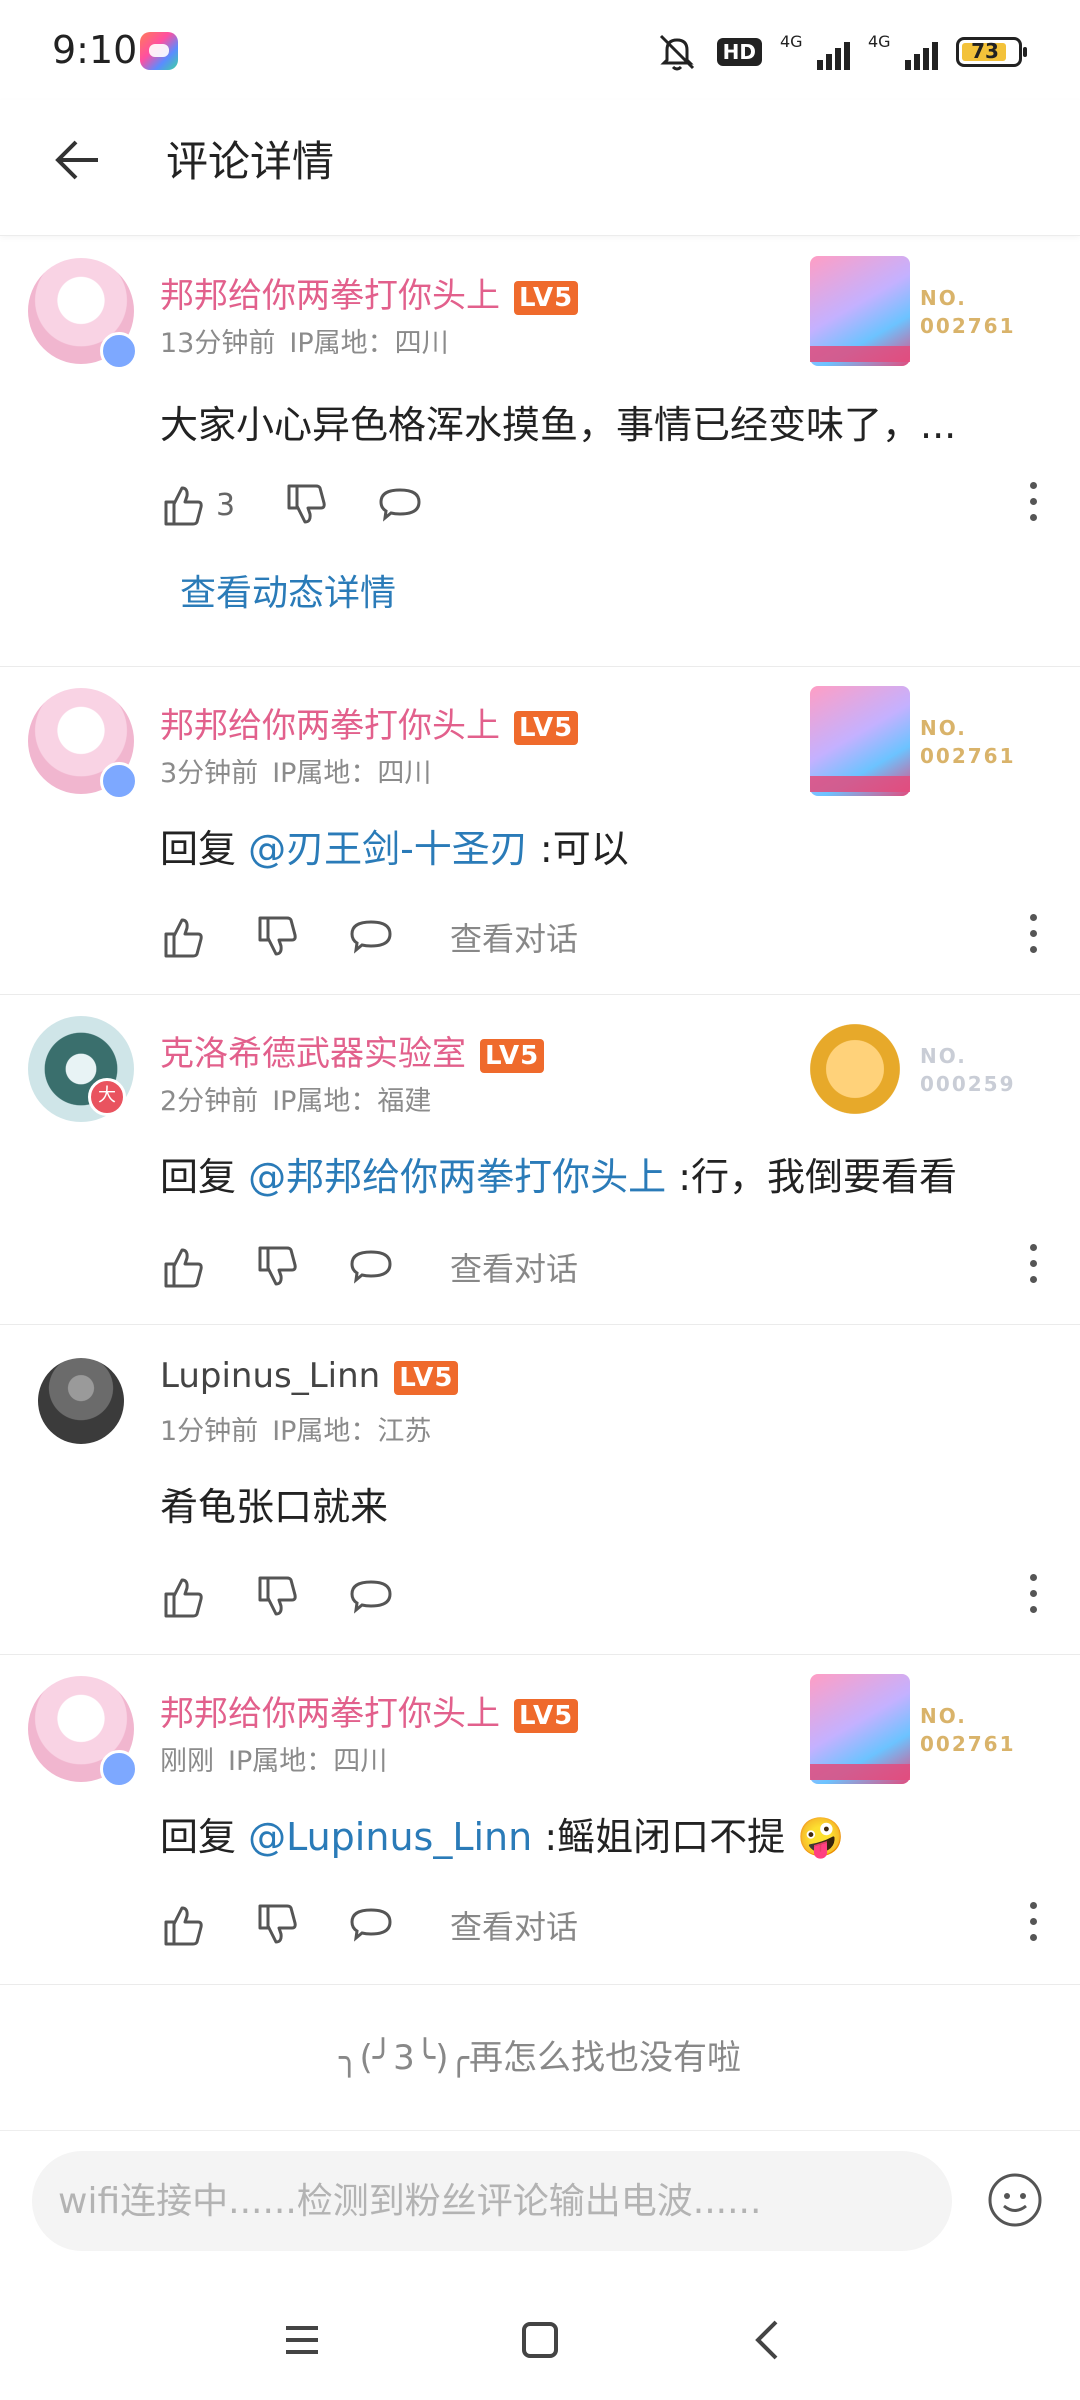  I want to click on game-app-icon, so click(159, 51).